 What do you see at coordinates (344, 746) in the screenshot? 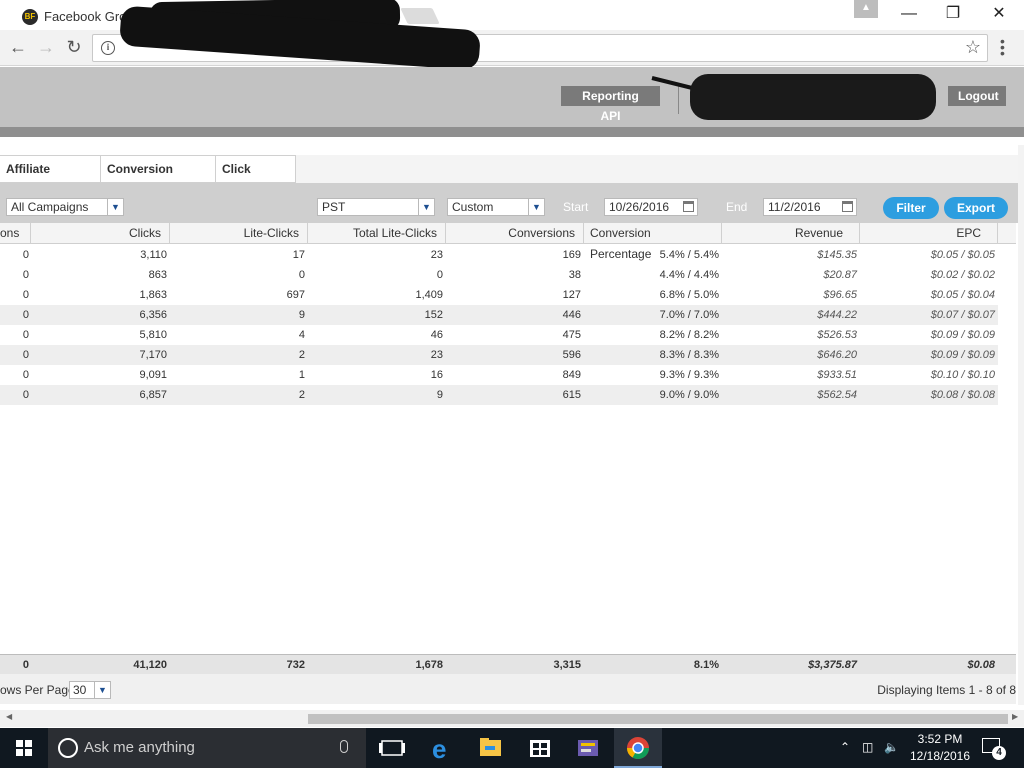
I see `microphone-icon` at bounding box center [344, 746].